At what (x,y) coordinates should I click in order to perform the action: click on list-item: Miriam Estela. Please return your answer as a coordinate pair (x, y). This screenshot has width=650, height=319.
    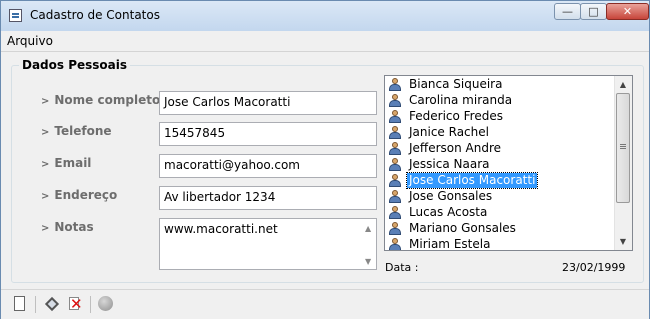
    Looking at the image, I should click on (501, 243).